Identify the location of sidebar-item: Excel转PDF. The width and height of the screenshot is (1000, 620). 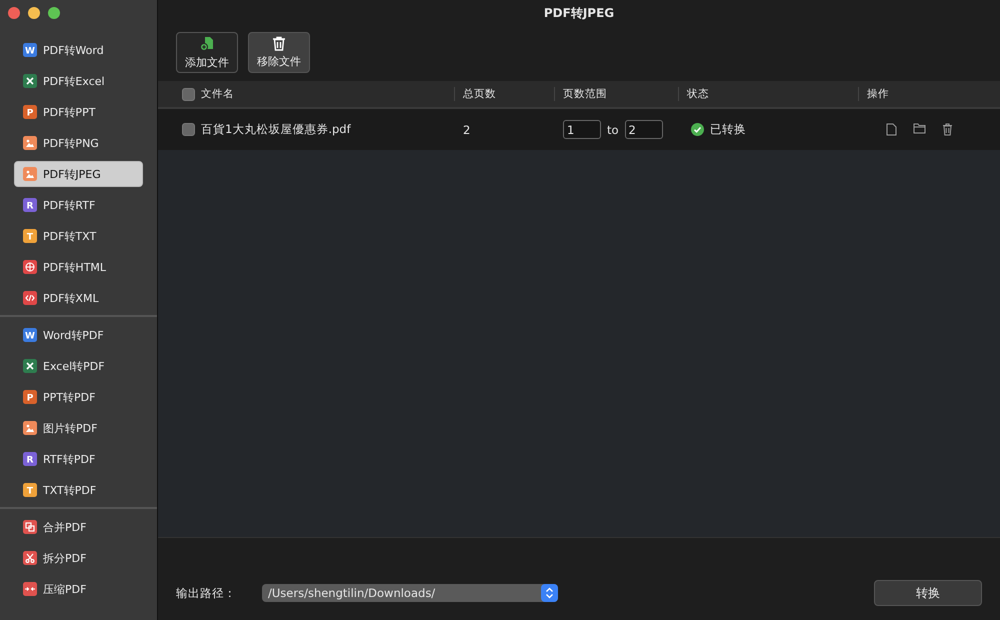
(78, 366).